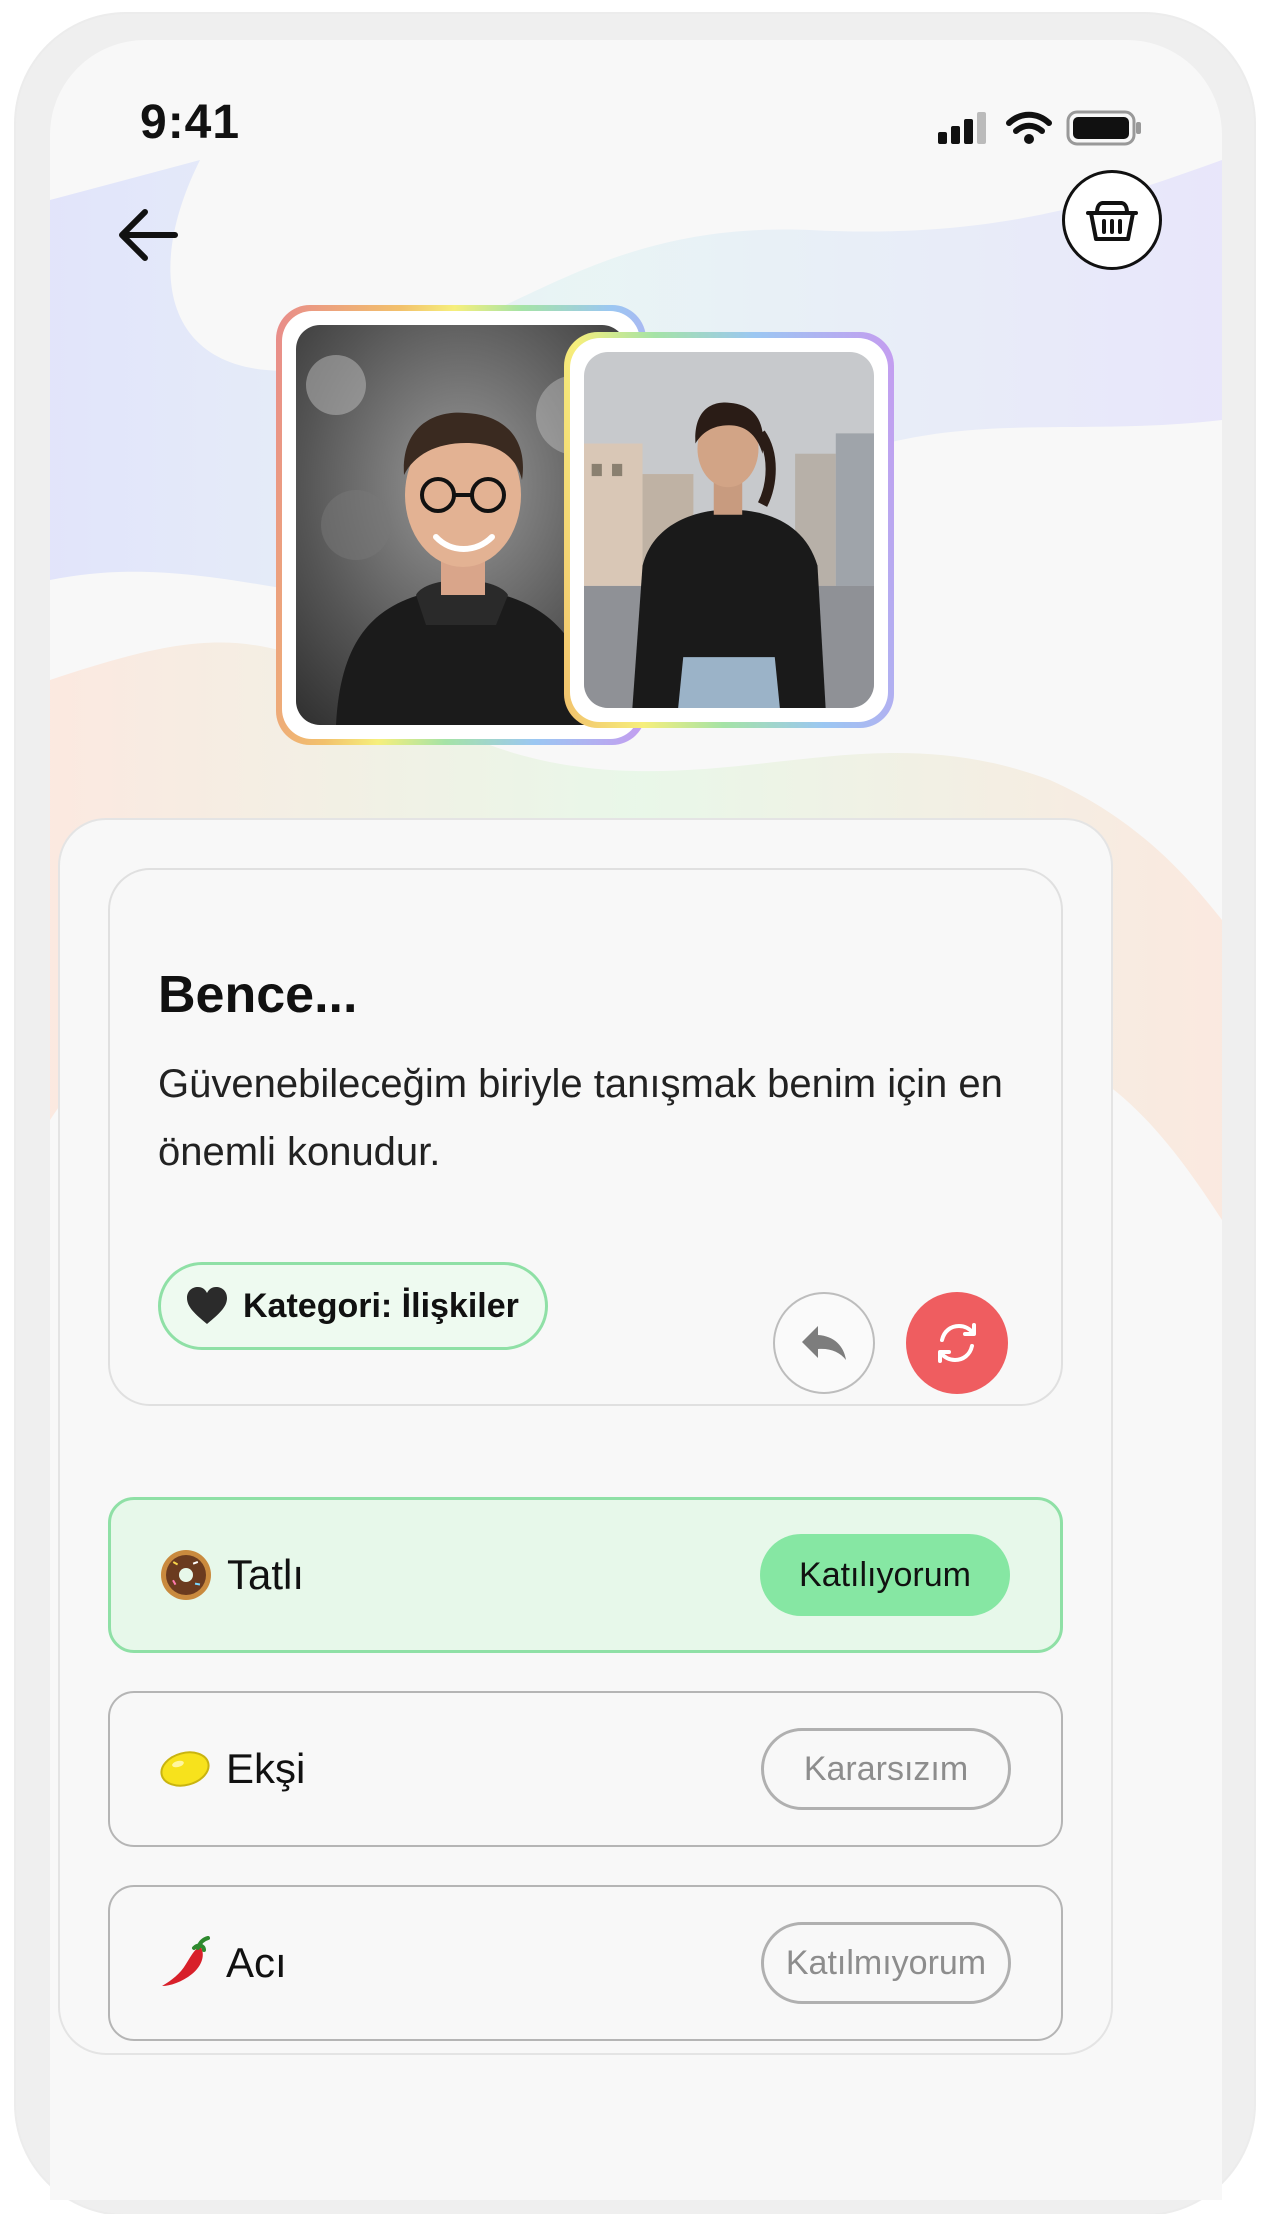  I want to click on refresh-button, so click(957, 1343).